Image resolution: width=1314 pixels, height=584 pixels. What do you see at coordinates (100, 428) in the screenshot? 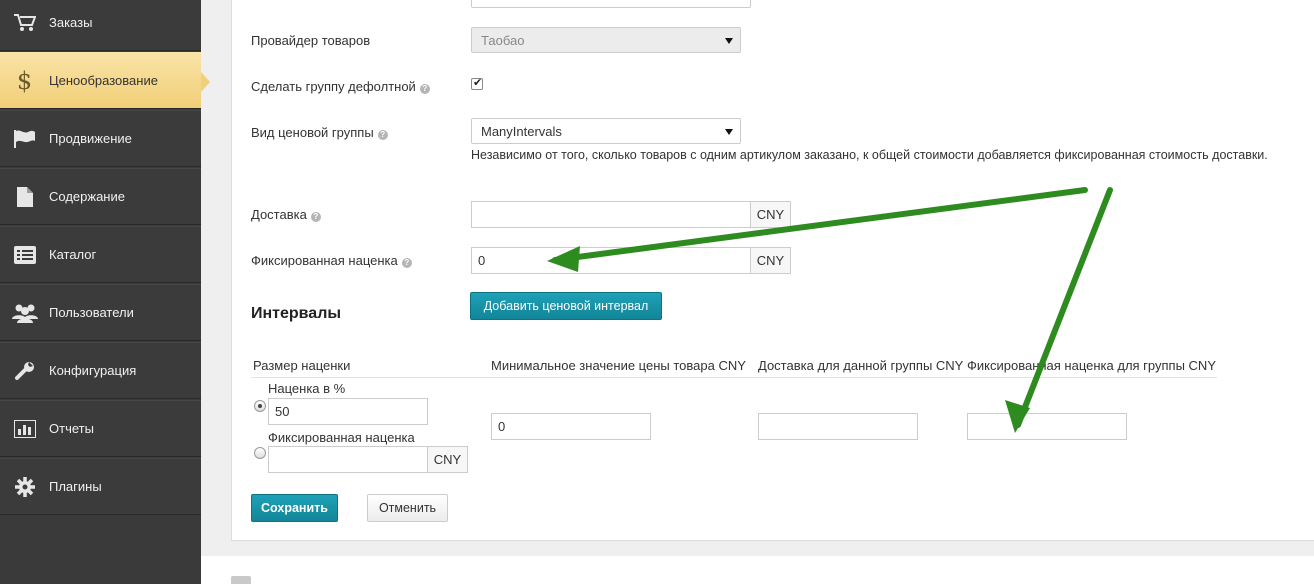
I see `sidebar-item-reports: Отчеты` at bounding box center [100, 428].